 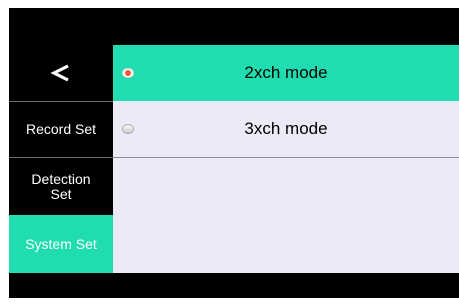 I want to click on sidebar-item-label: Record Set, so click(x=61, y=129).